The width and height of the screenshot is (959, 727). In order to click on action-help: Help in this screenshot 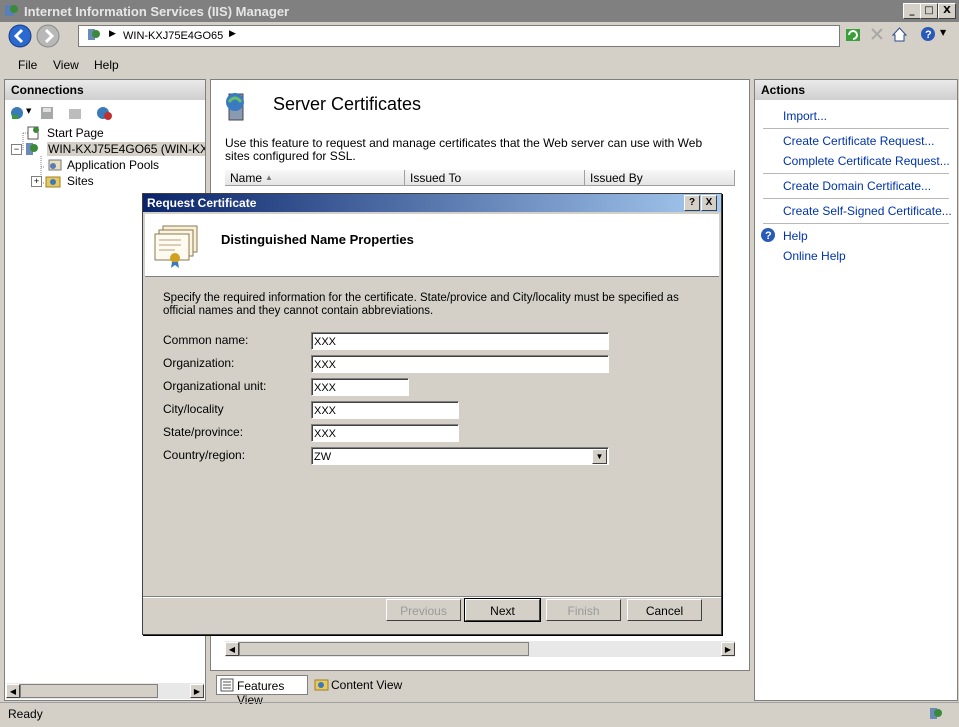, I will do `click(795, 236)`.